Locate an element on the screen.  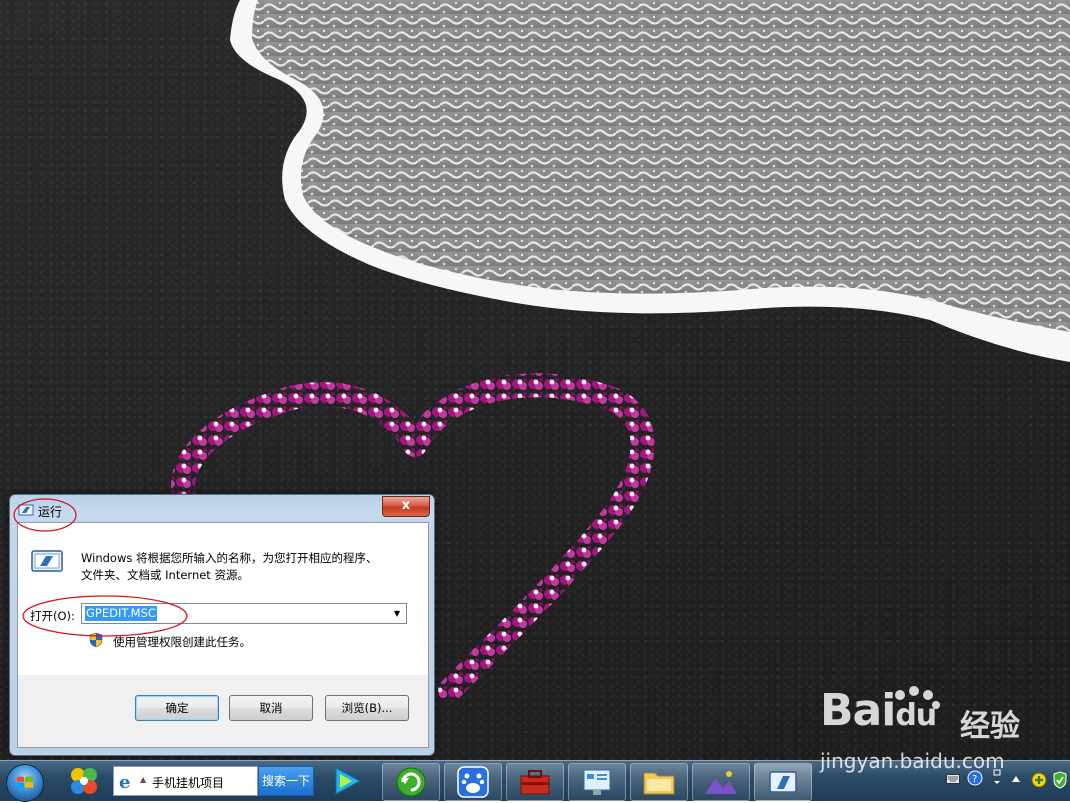
control-panel-taskbar-button is located at coordinates (597, 782).